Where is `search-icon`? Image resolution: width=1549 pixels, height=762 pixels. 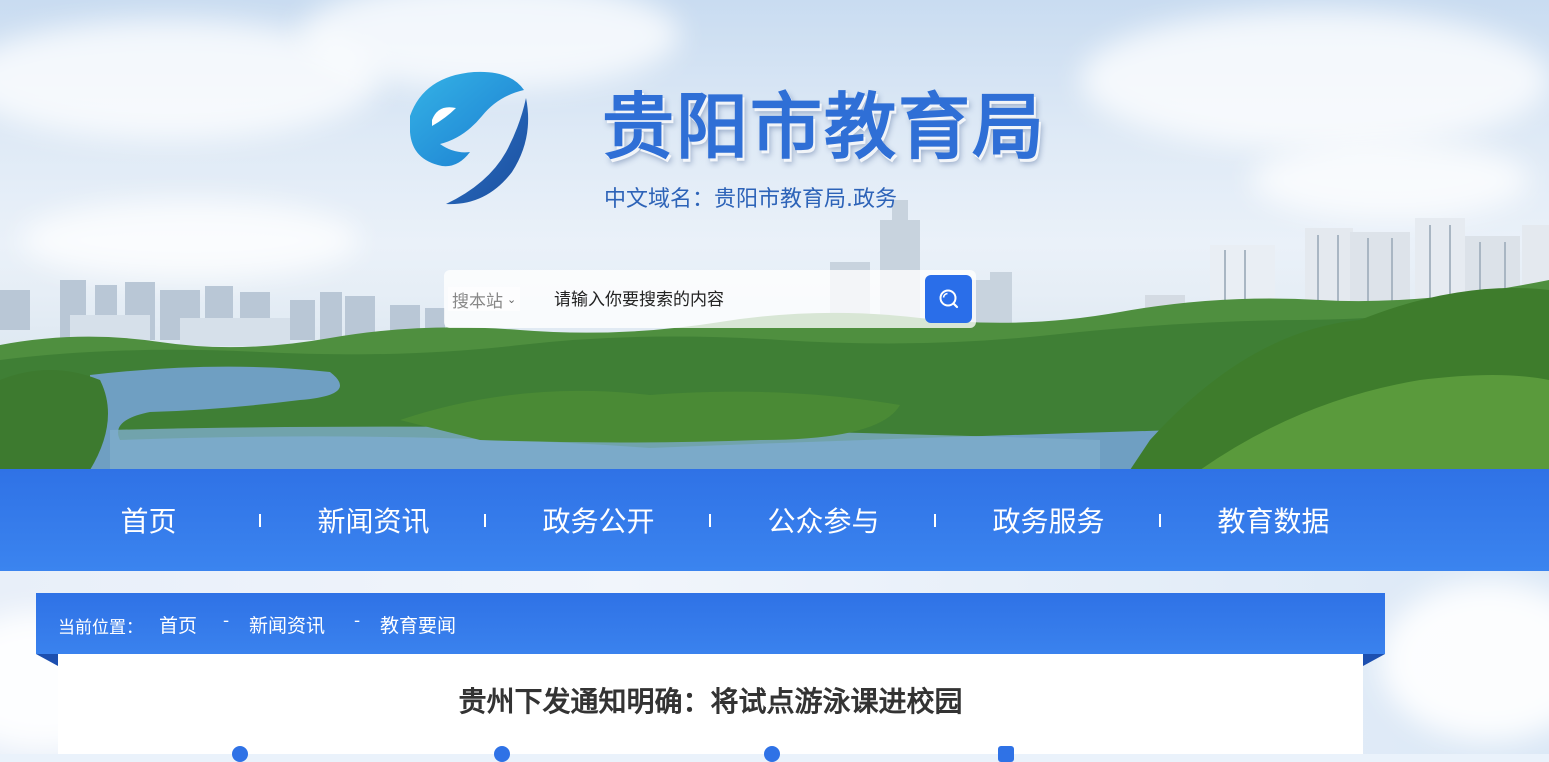
search-icon is located at coordinates (948, 299).